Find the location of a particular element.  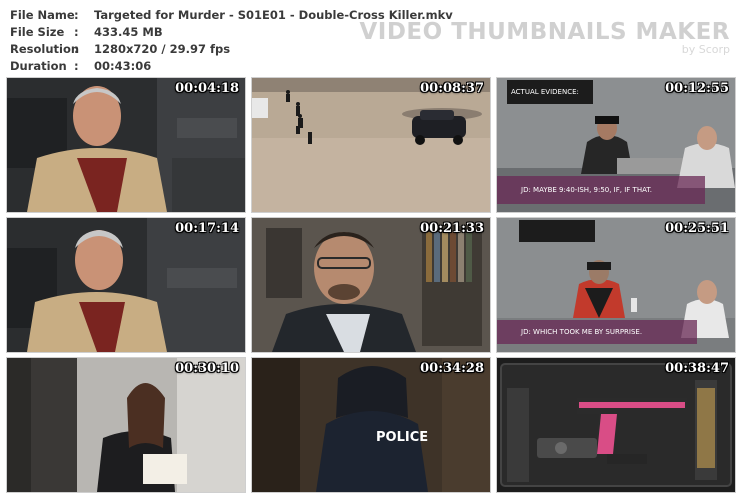

thumbnail-timestamp: 00:17:14 is located at coordinates (207, 228).